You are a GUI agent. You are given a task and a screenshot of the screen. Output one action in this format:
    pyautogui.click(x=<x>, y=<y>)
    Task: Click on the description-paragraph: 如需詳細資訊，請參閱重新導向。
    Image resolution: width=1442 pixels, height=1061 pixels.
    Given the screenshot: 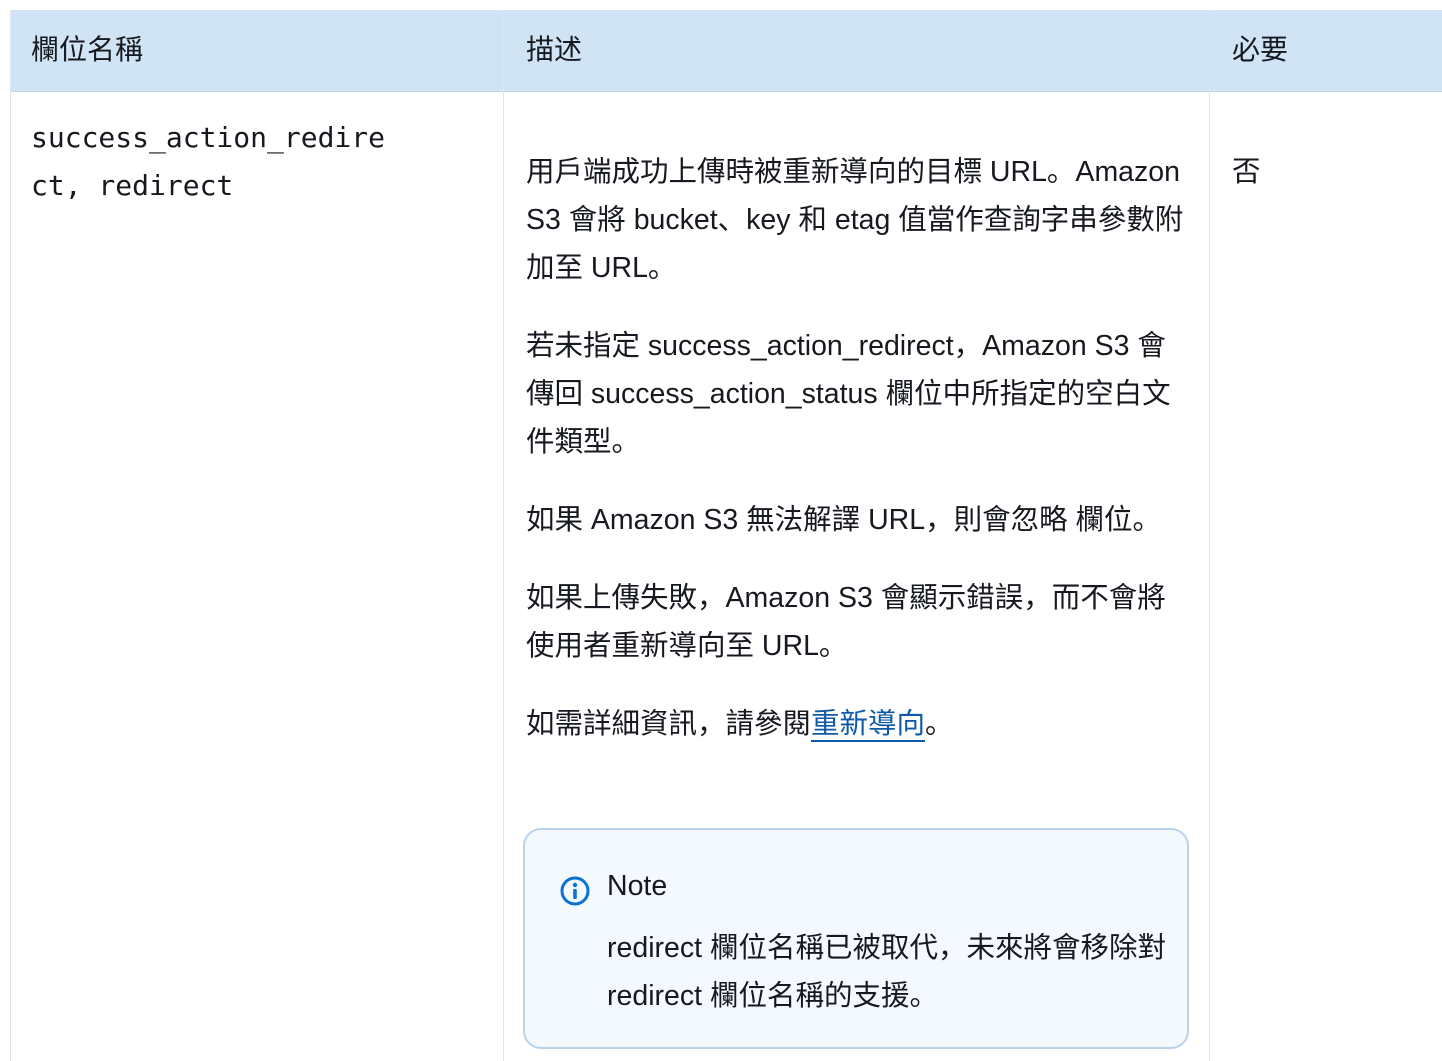 What is the action you would take?
    pyautogui.click(x=858, y=724)
    